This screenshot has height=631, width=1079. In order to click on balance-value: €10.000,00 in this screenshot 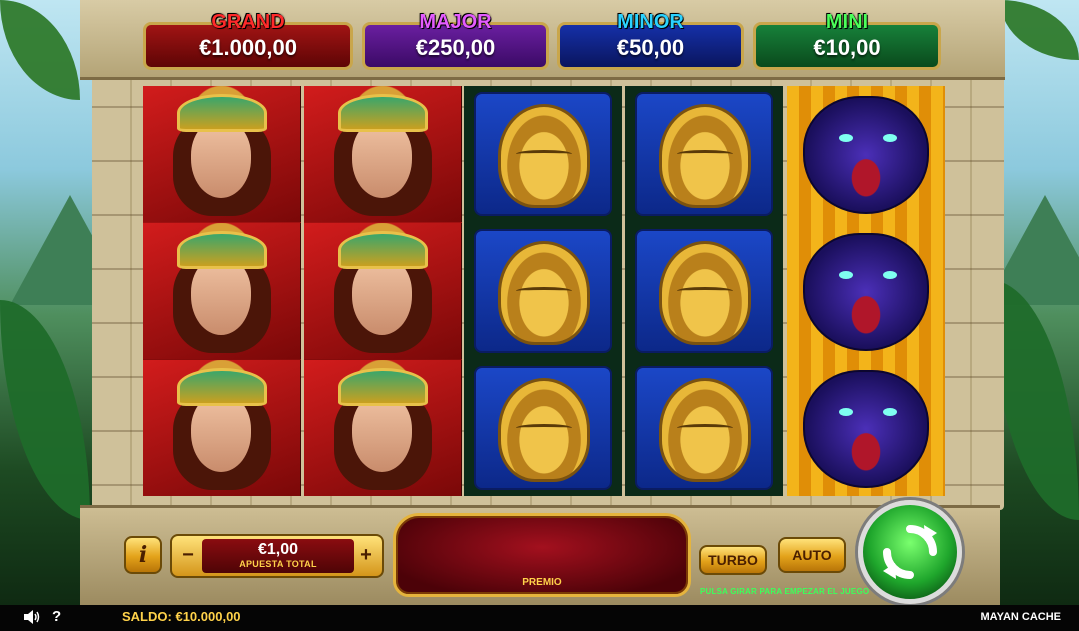, I will do `click(208, 616)`.